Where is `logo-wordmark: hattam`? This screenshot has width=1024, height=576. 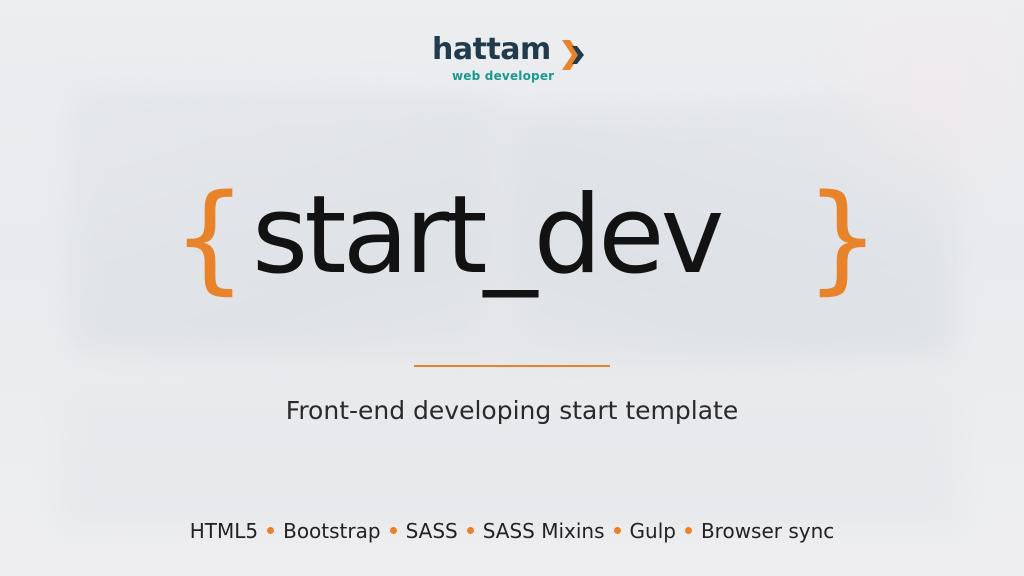
logo-wordmark: hattam is located at coordinates (491, 49).